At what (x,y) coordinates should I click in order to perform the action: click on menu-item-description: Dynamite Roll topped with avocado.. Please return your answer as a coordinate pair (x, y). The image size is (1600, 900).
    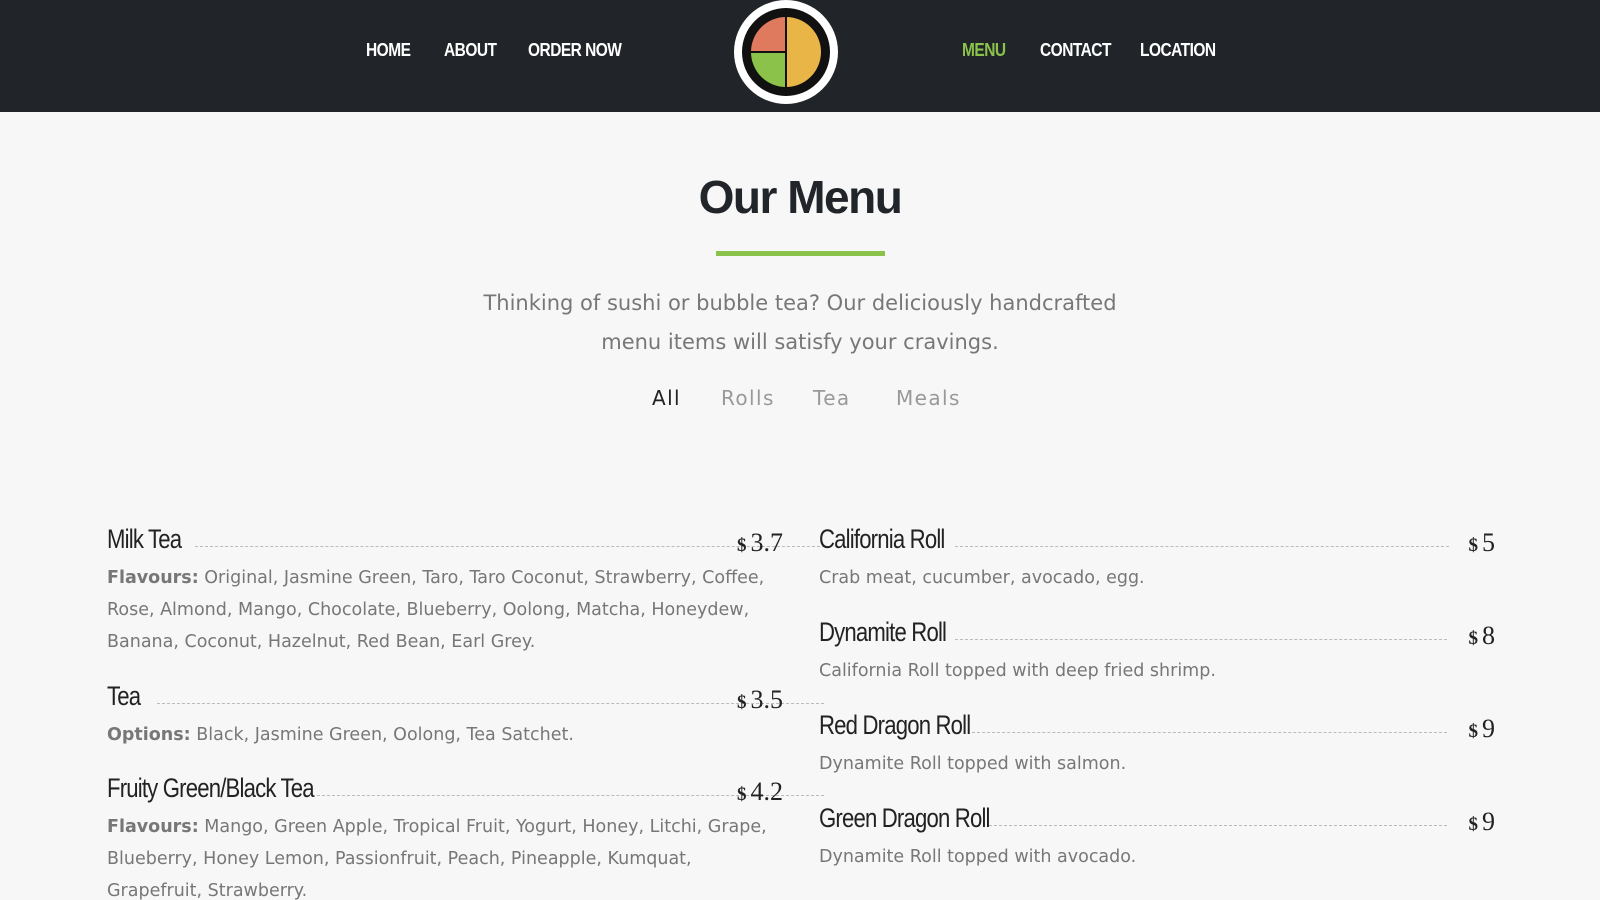
    Looking at the image, I should click on (978, 857).